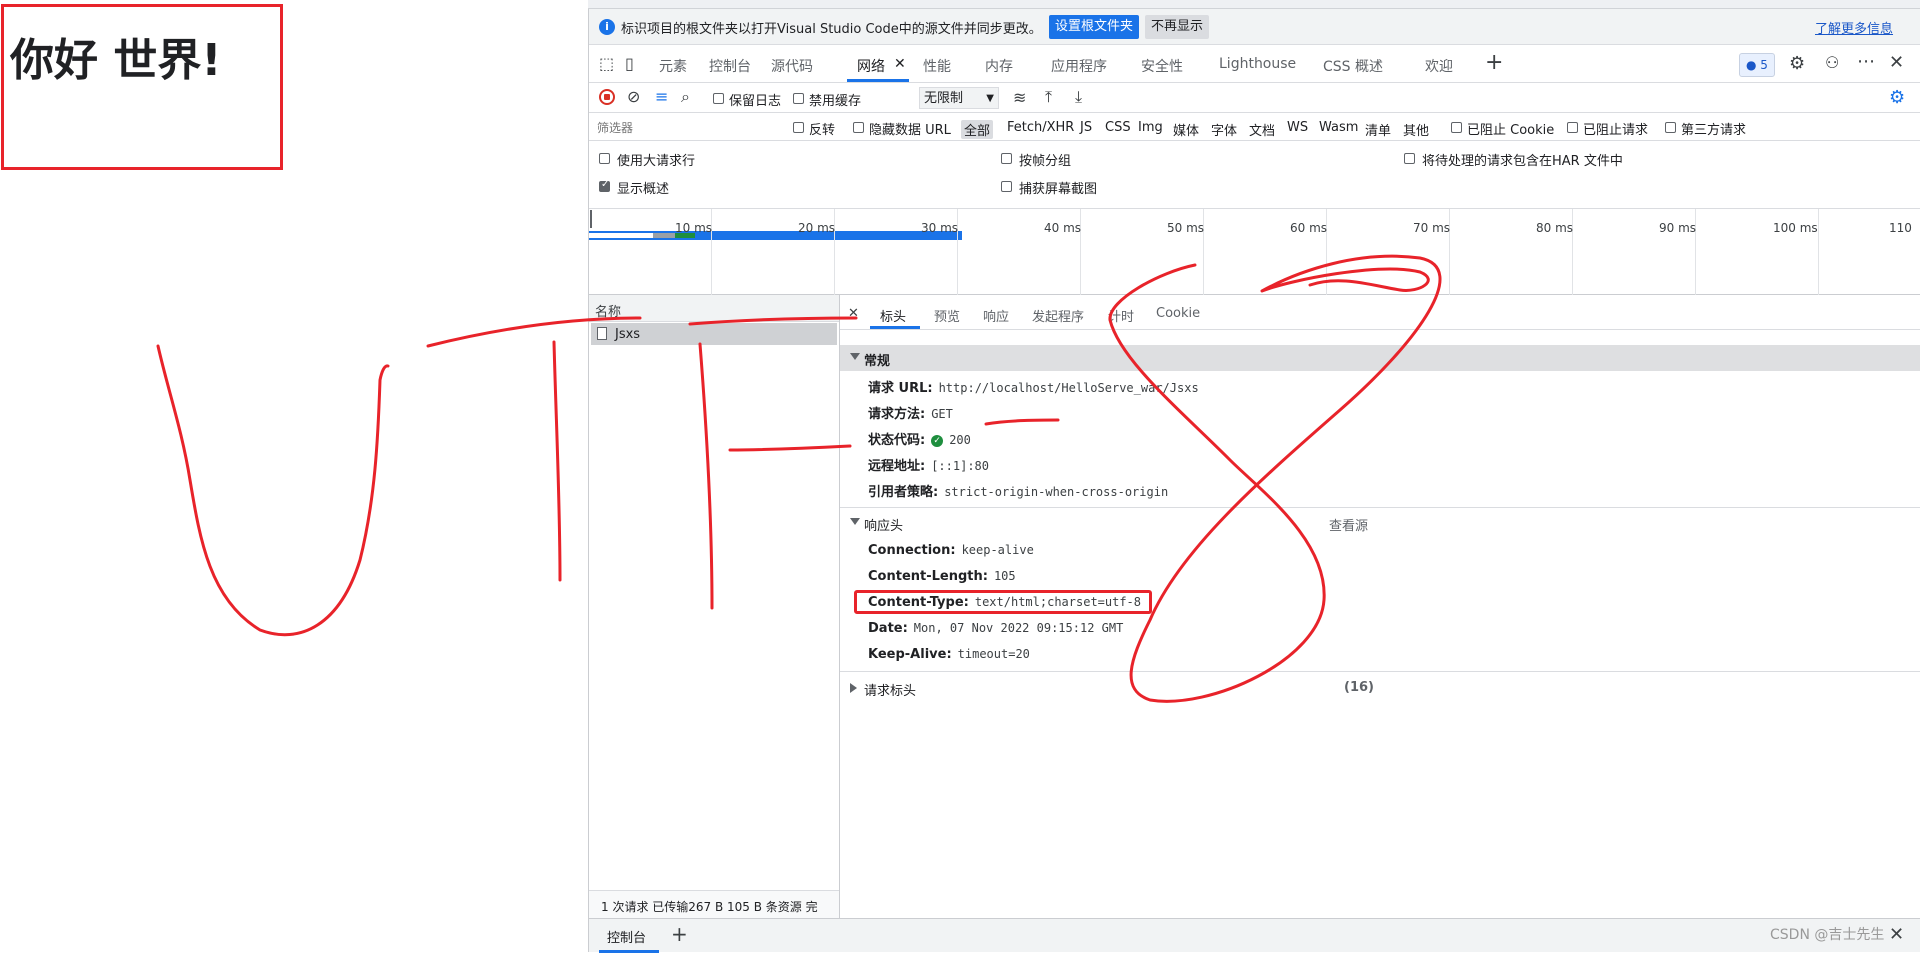  What do you see at coordinates (1897, 97) in the screenshot?
I see `network-settings-gear-icon: ⚙` at bounding box center [1897, 97].